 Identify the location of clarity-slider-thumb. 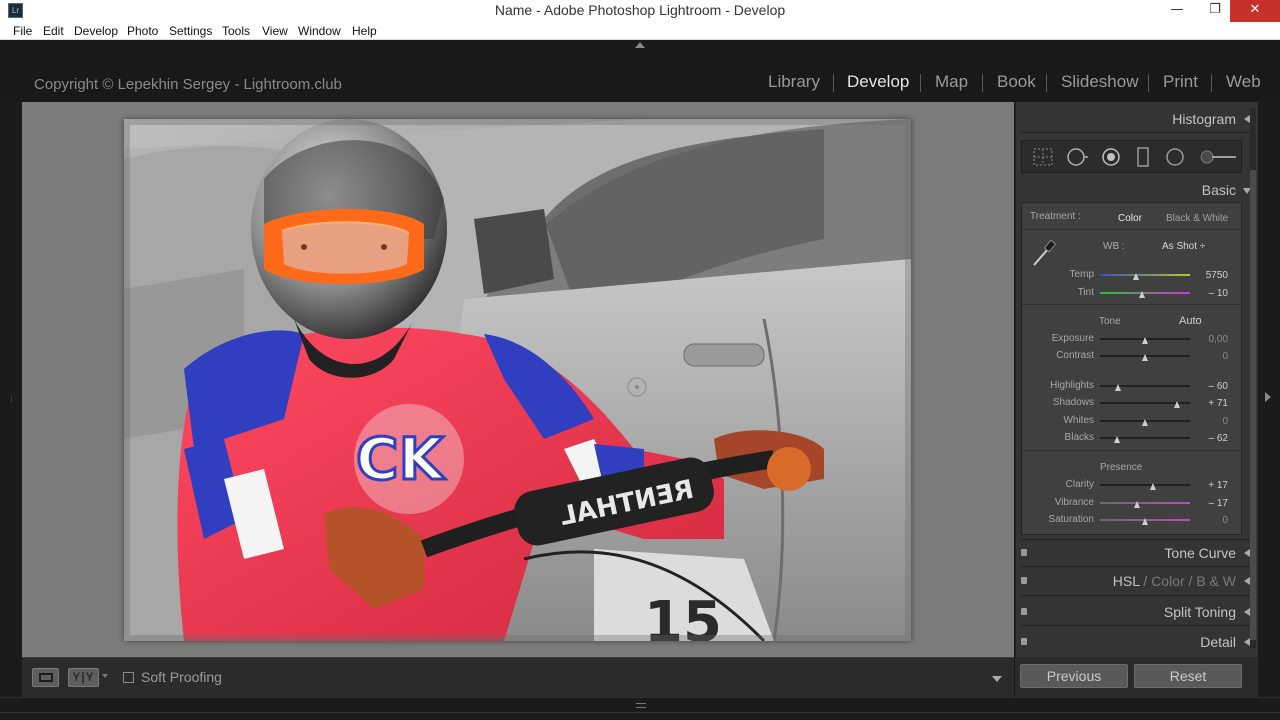
(1152, 486).